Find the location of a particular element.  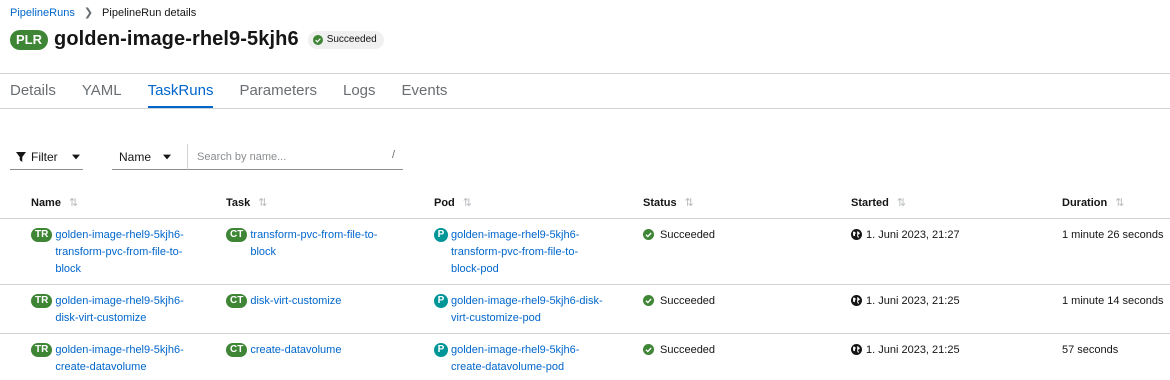

keyboard-shortcut-hint: / is located at coordinates (393, 155).